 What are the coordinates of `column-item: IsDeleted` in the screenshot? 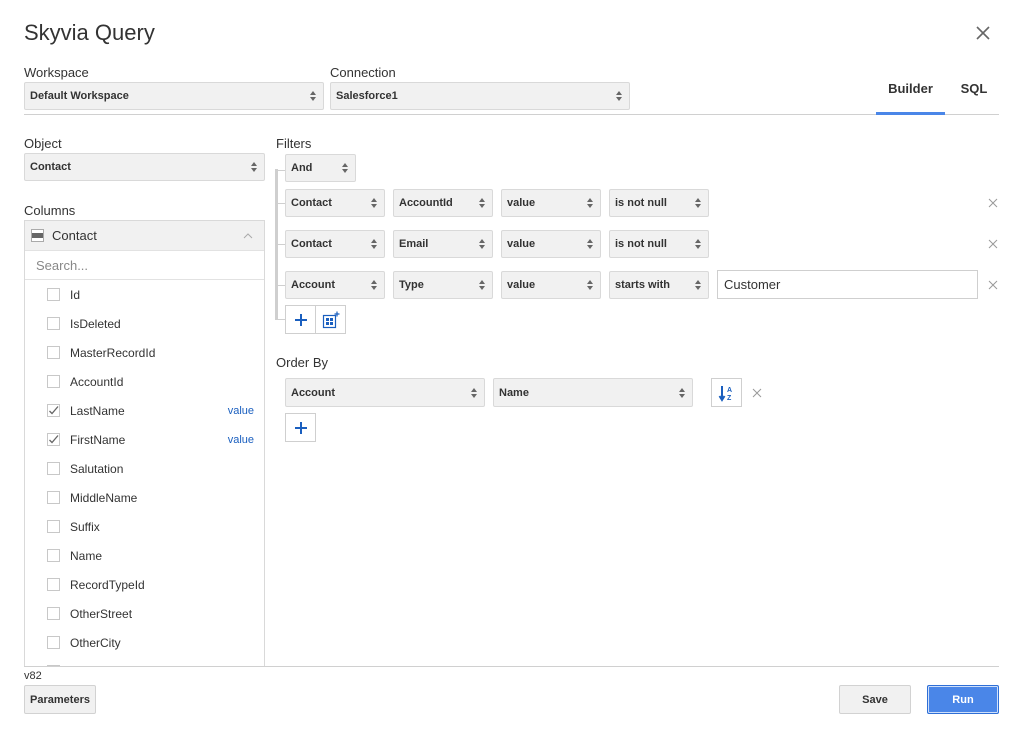 It's located at (144, 323).